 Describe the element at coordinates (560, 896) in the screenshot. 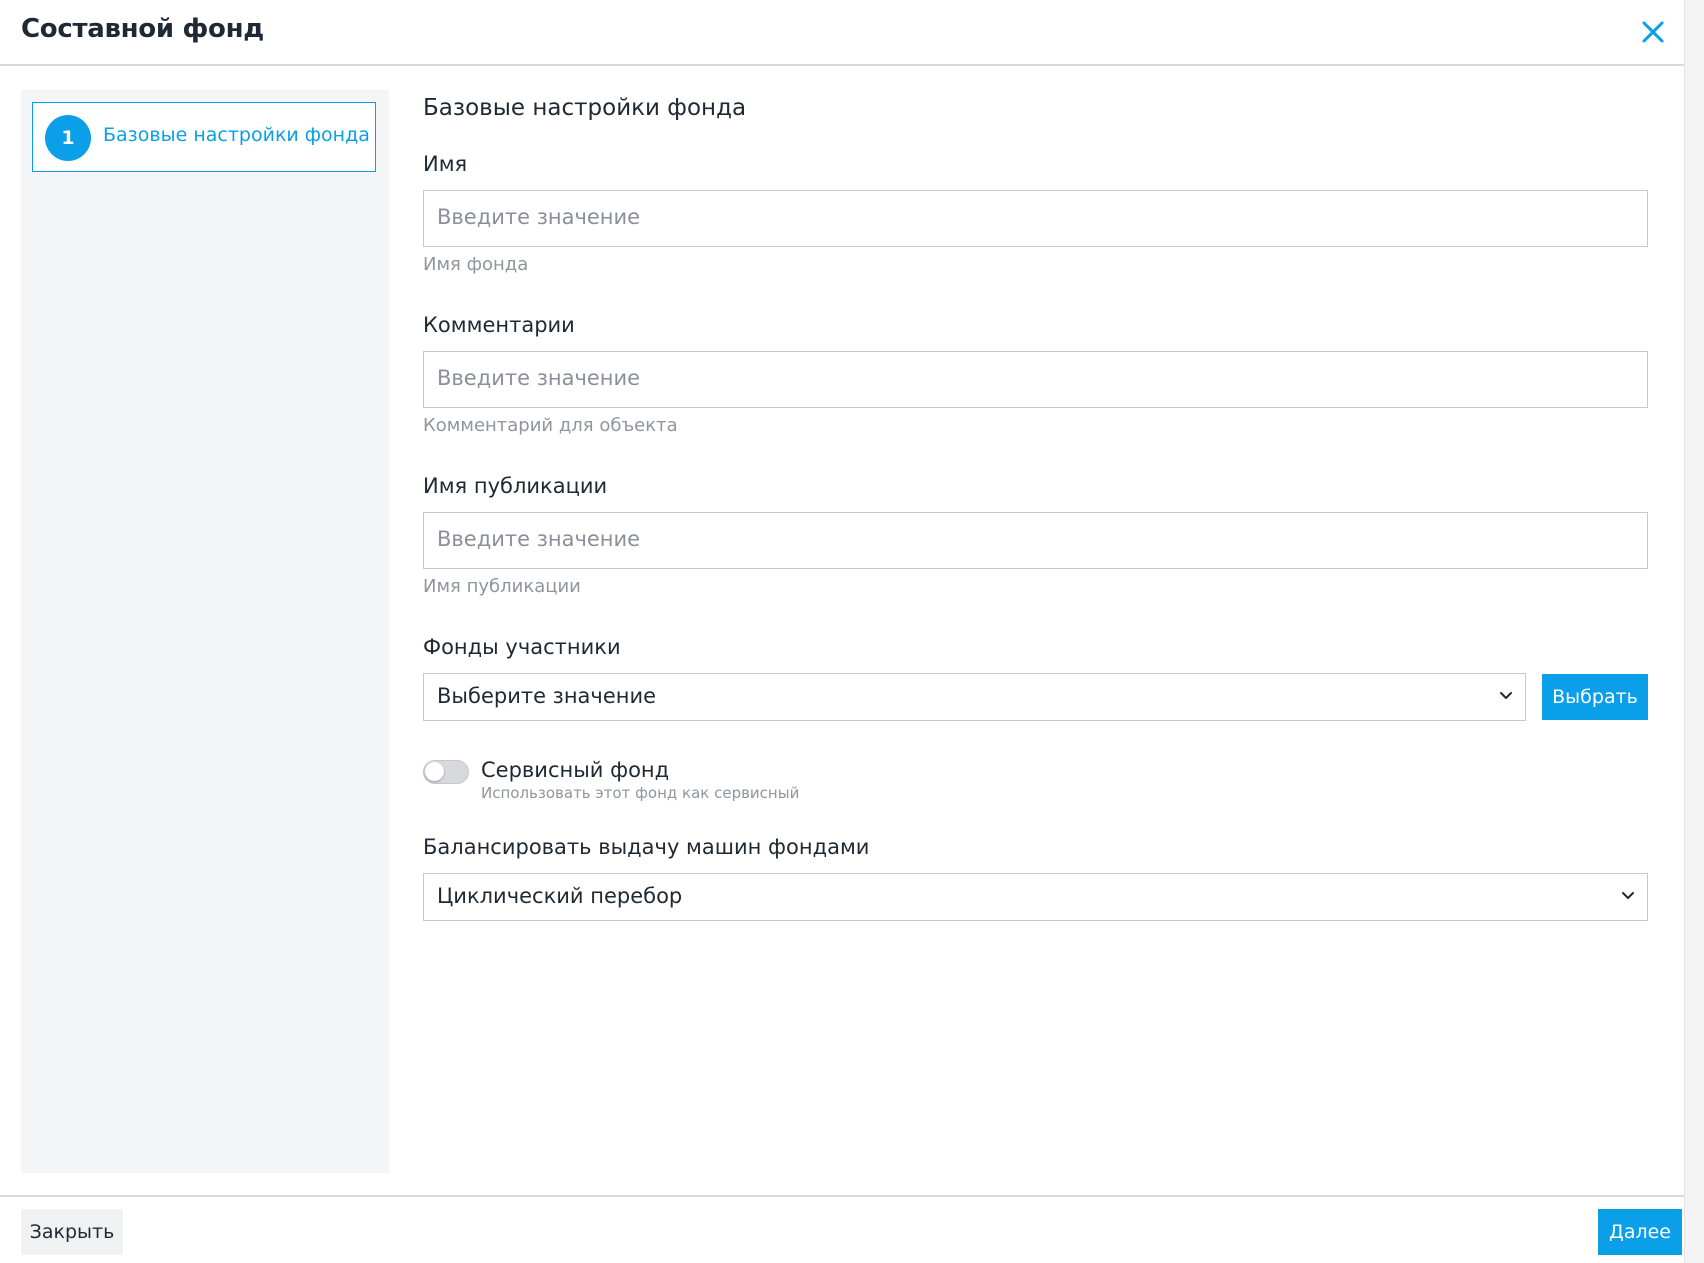

I see `balancing-select-value: Циклический перебор` at that location.